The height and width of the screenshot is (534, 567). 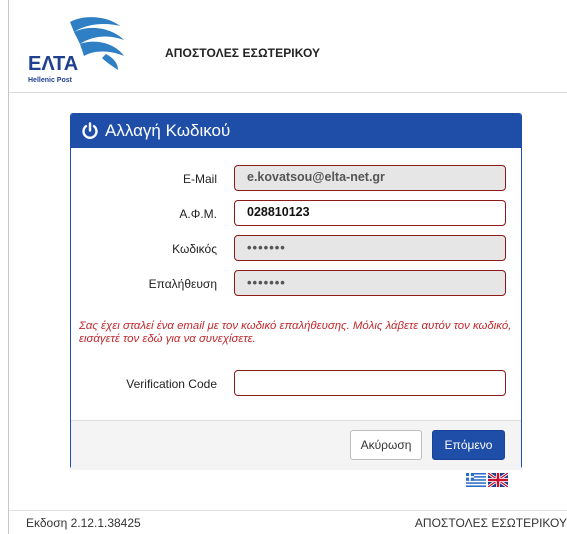 What do you see at coordinates (194, 249) in the screenshot?
I see `password-label: Κωδικός` at bounding box center [194, 249].